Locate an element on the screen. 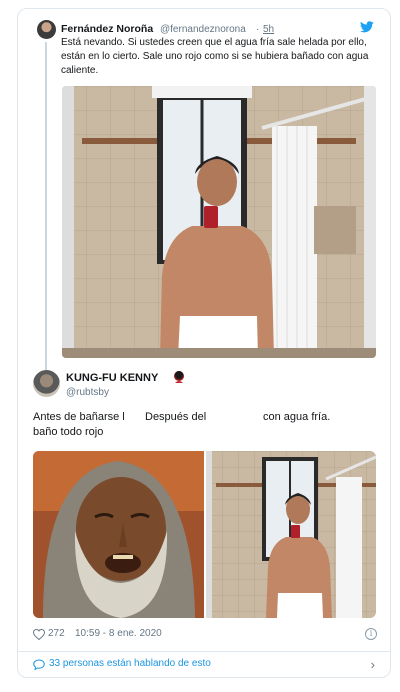 This screenshot has height=692, width=400. tweet-time: 5h is located at coordinates (268, 29).